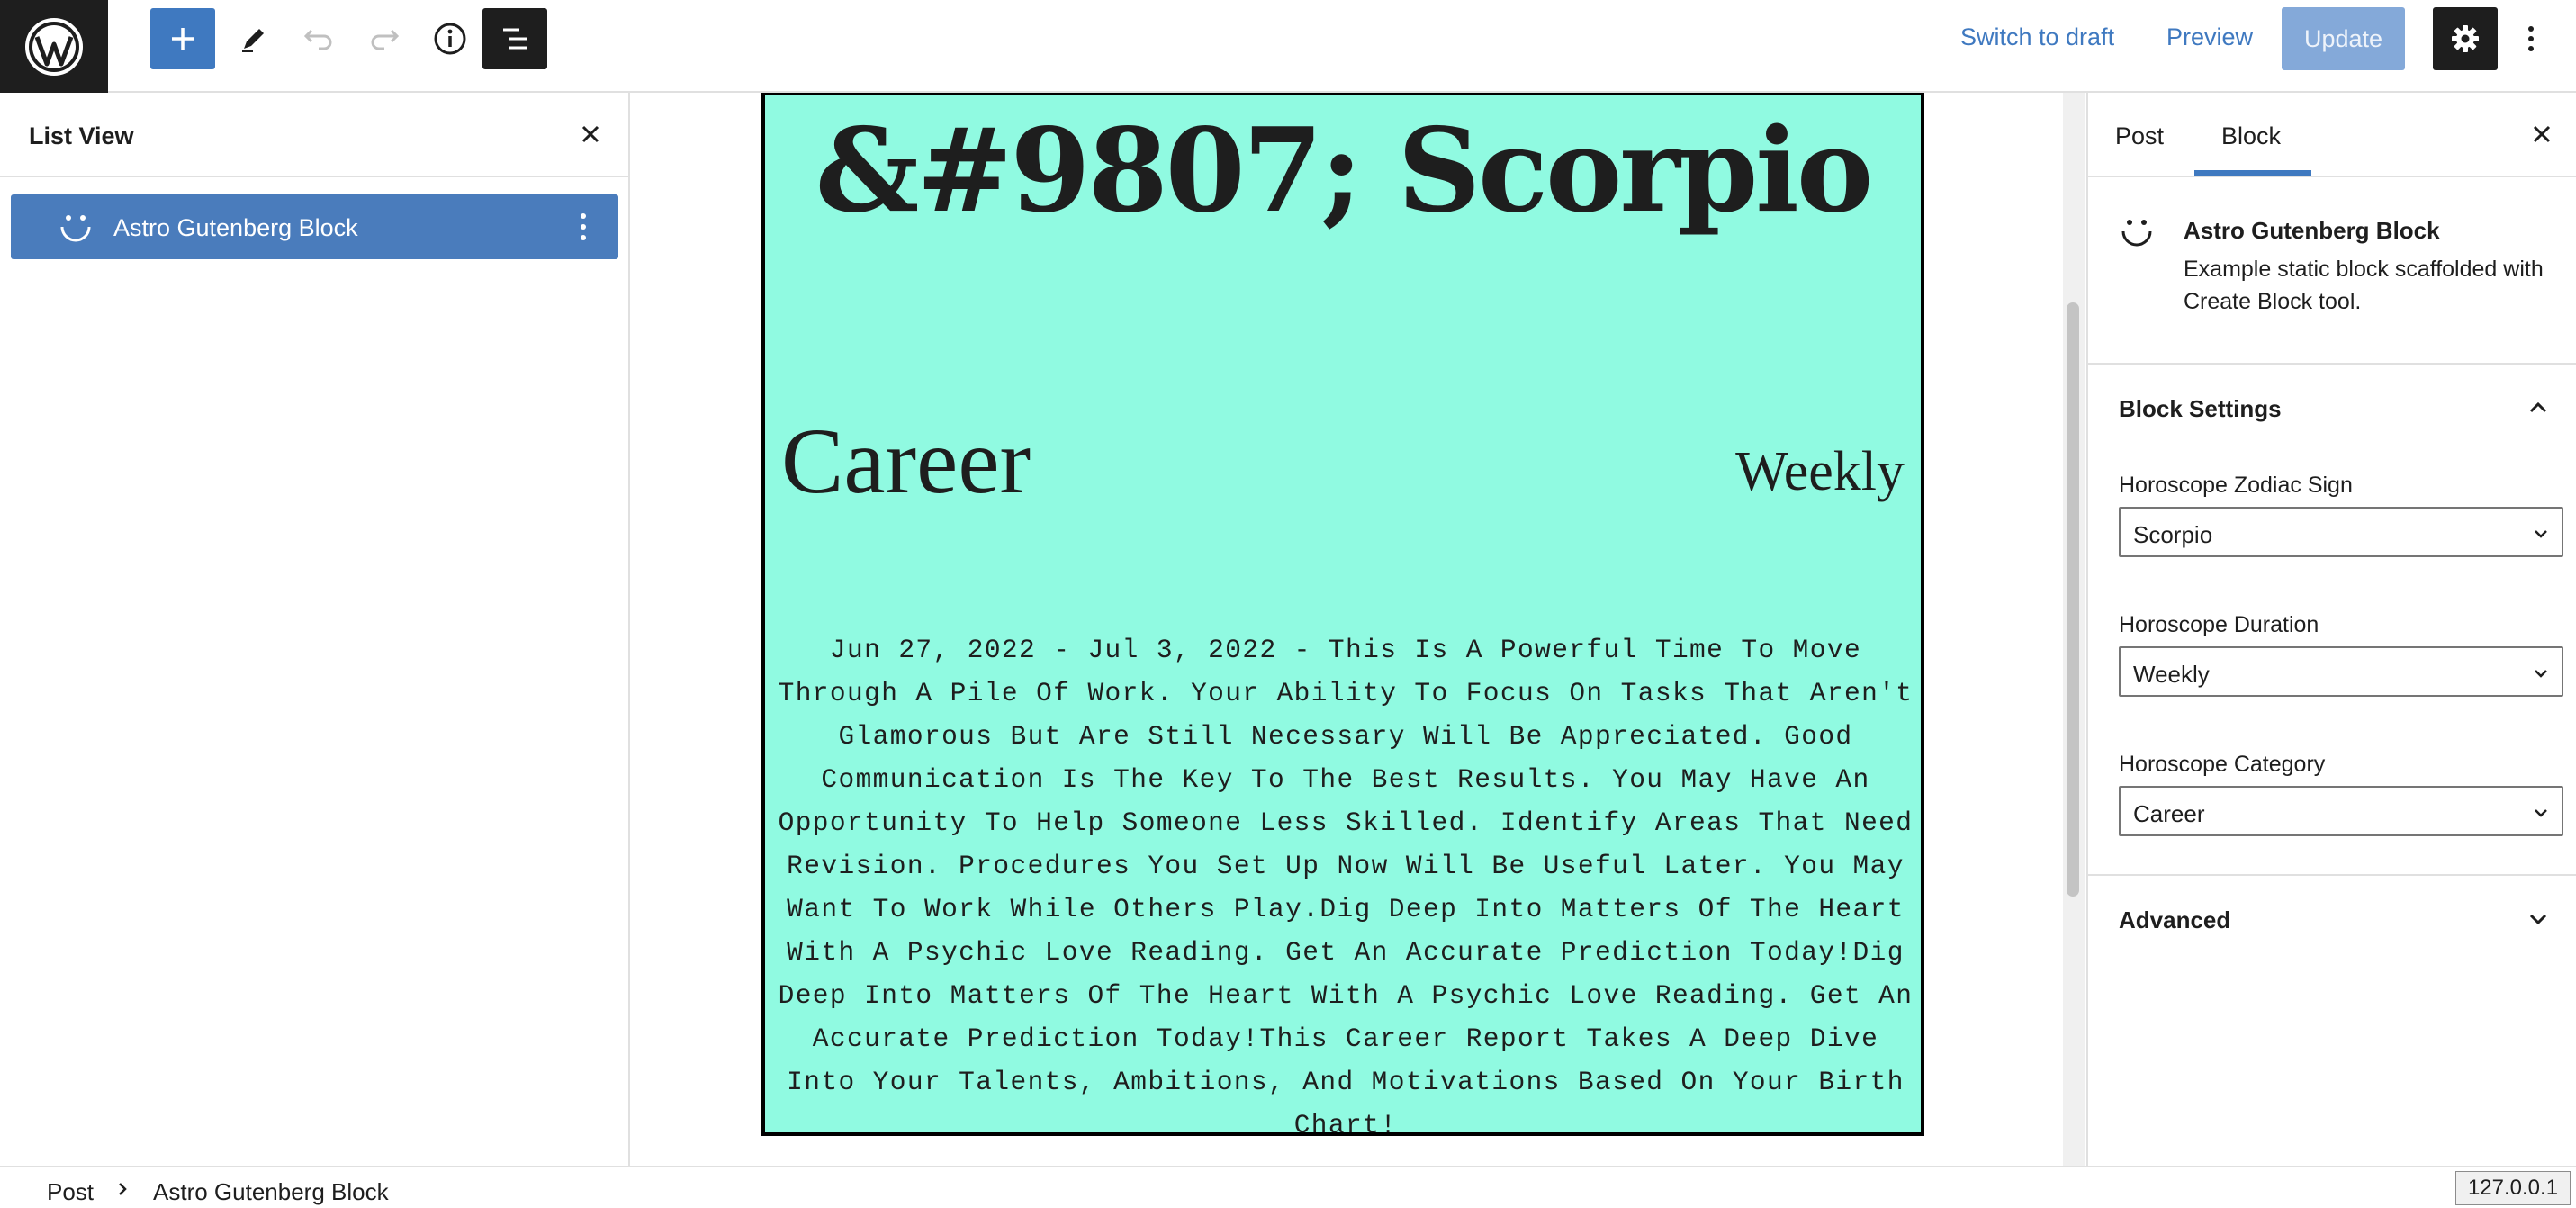 The image size is (2576, 1208). I want to click on chevron-up-icon, so click(2538, 407).